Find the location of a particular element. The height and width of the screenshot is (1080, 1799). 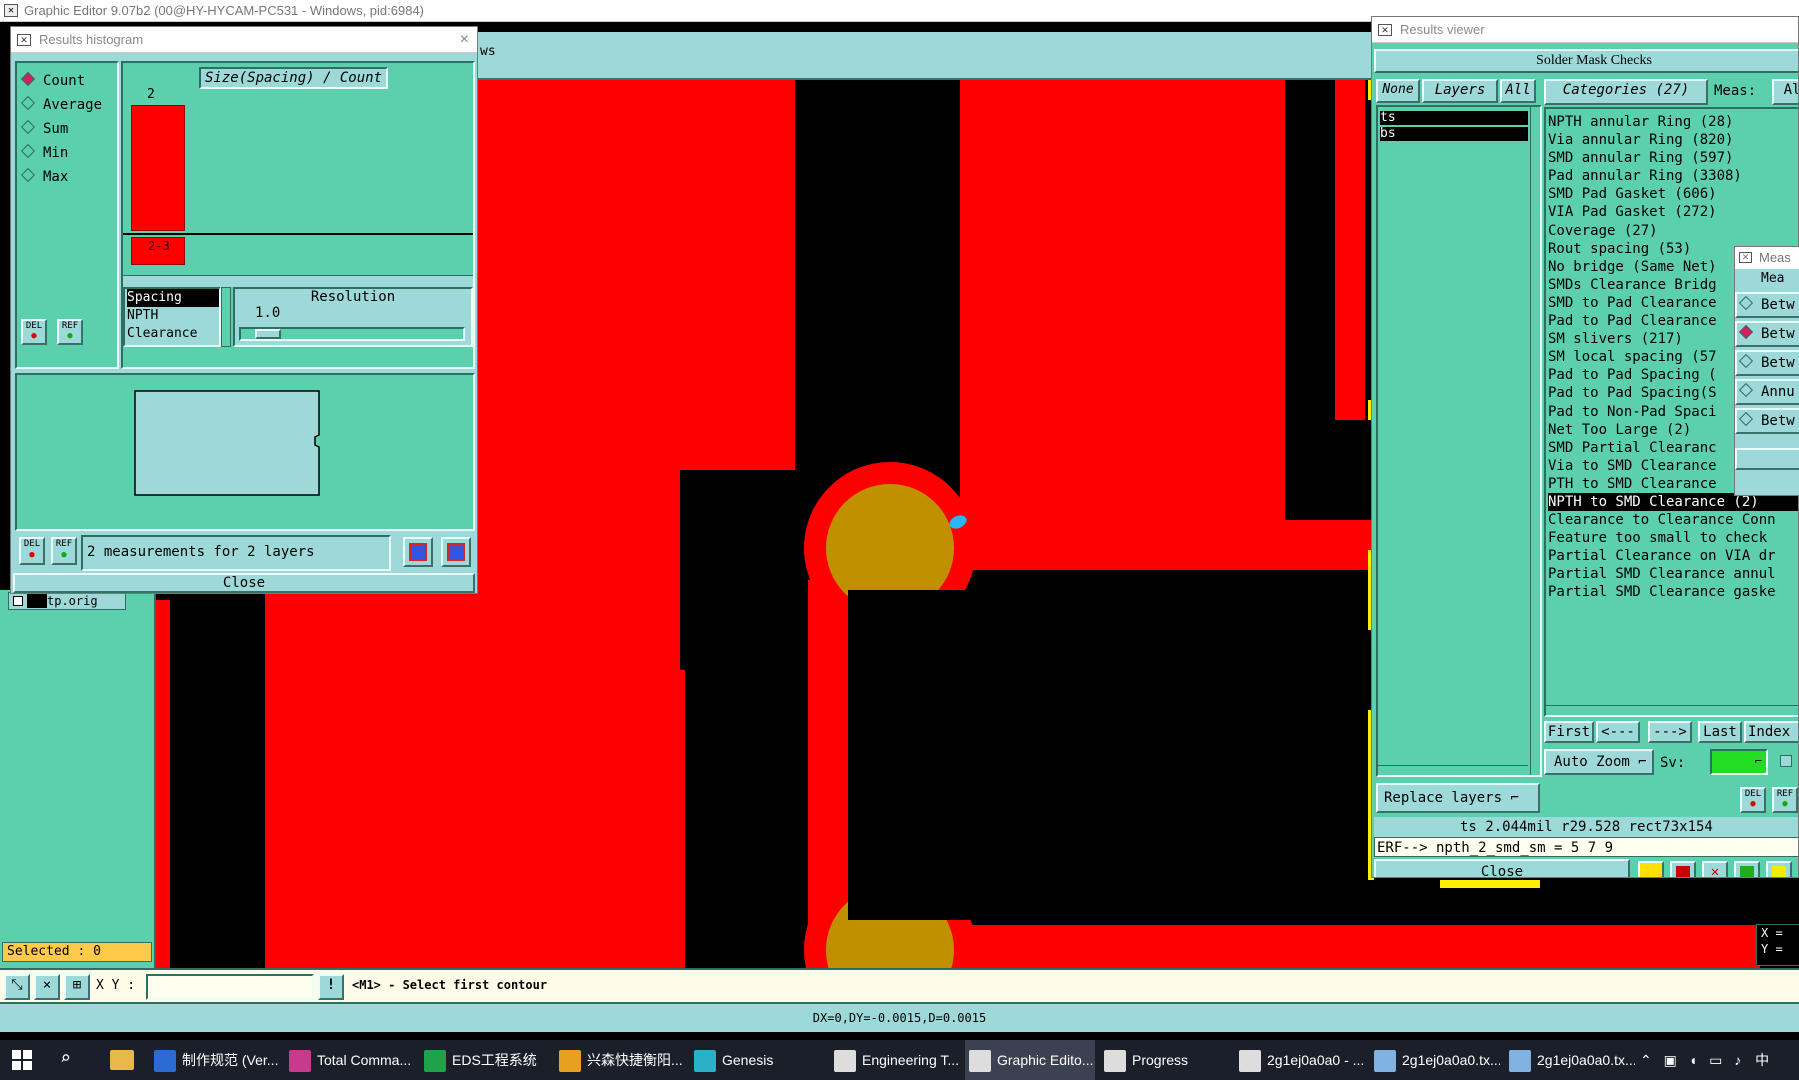

menu-fragment: ws is located at coordinates (488, 51).